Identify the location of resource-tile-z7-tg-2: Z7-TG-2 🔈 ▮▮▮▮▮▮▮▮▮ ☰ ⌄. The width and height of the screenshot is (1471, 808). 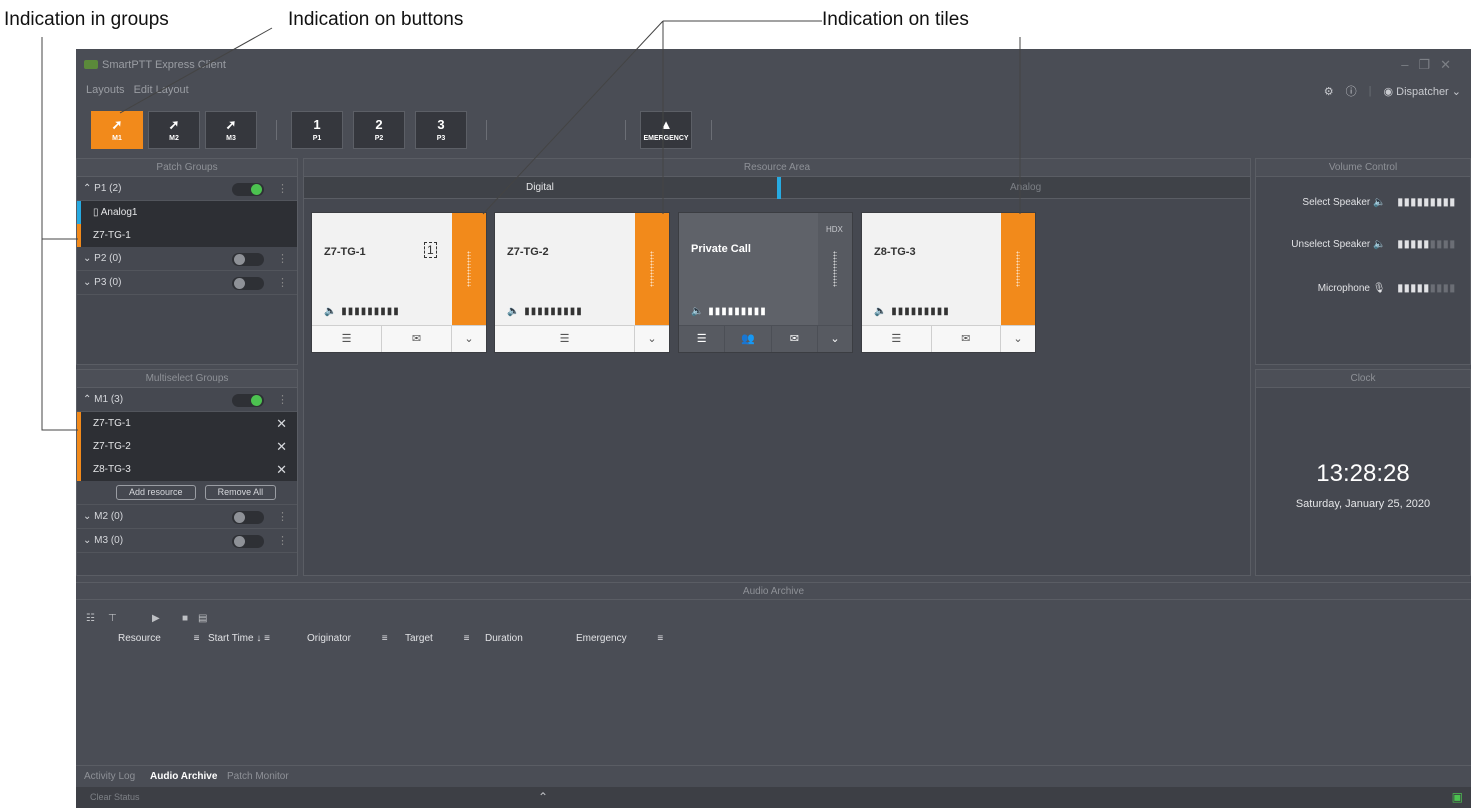
(582, 282).